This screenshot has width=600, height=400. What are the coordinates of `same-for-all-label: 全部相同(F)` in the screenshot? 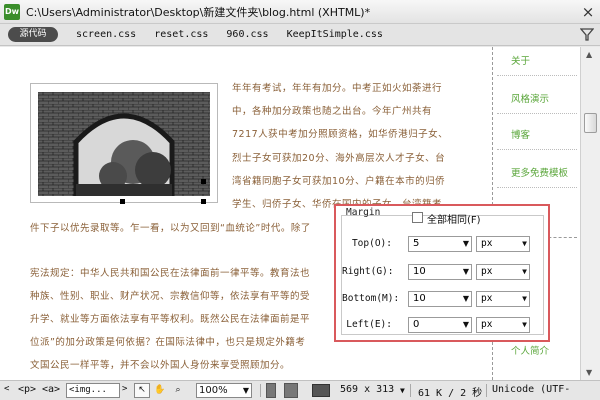 It's located at (454, 220).